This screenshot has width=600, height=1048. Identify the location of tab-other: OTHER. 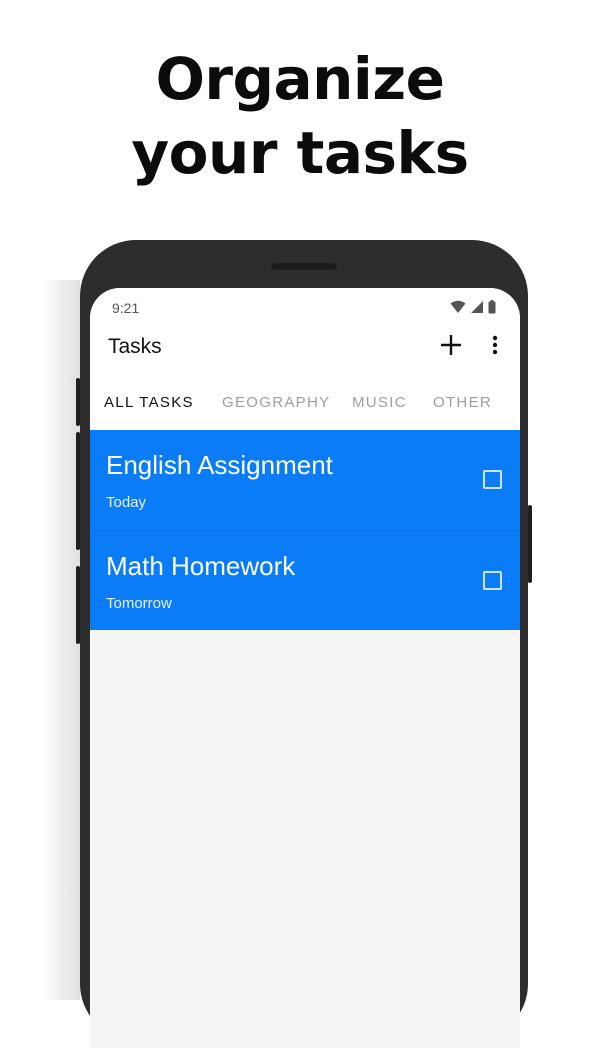
(462, 402).